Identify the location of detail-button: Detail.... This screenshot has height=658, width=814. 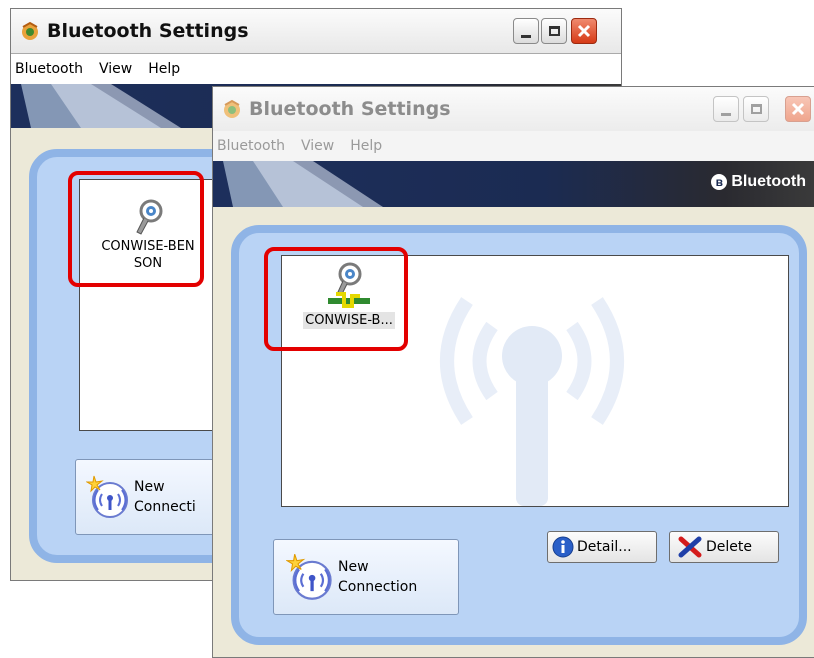
(602, 547).